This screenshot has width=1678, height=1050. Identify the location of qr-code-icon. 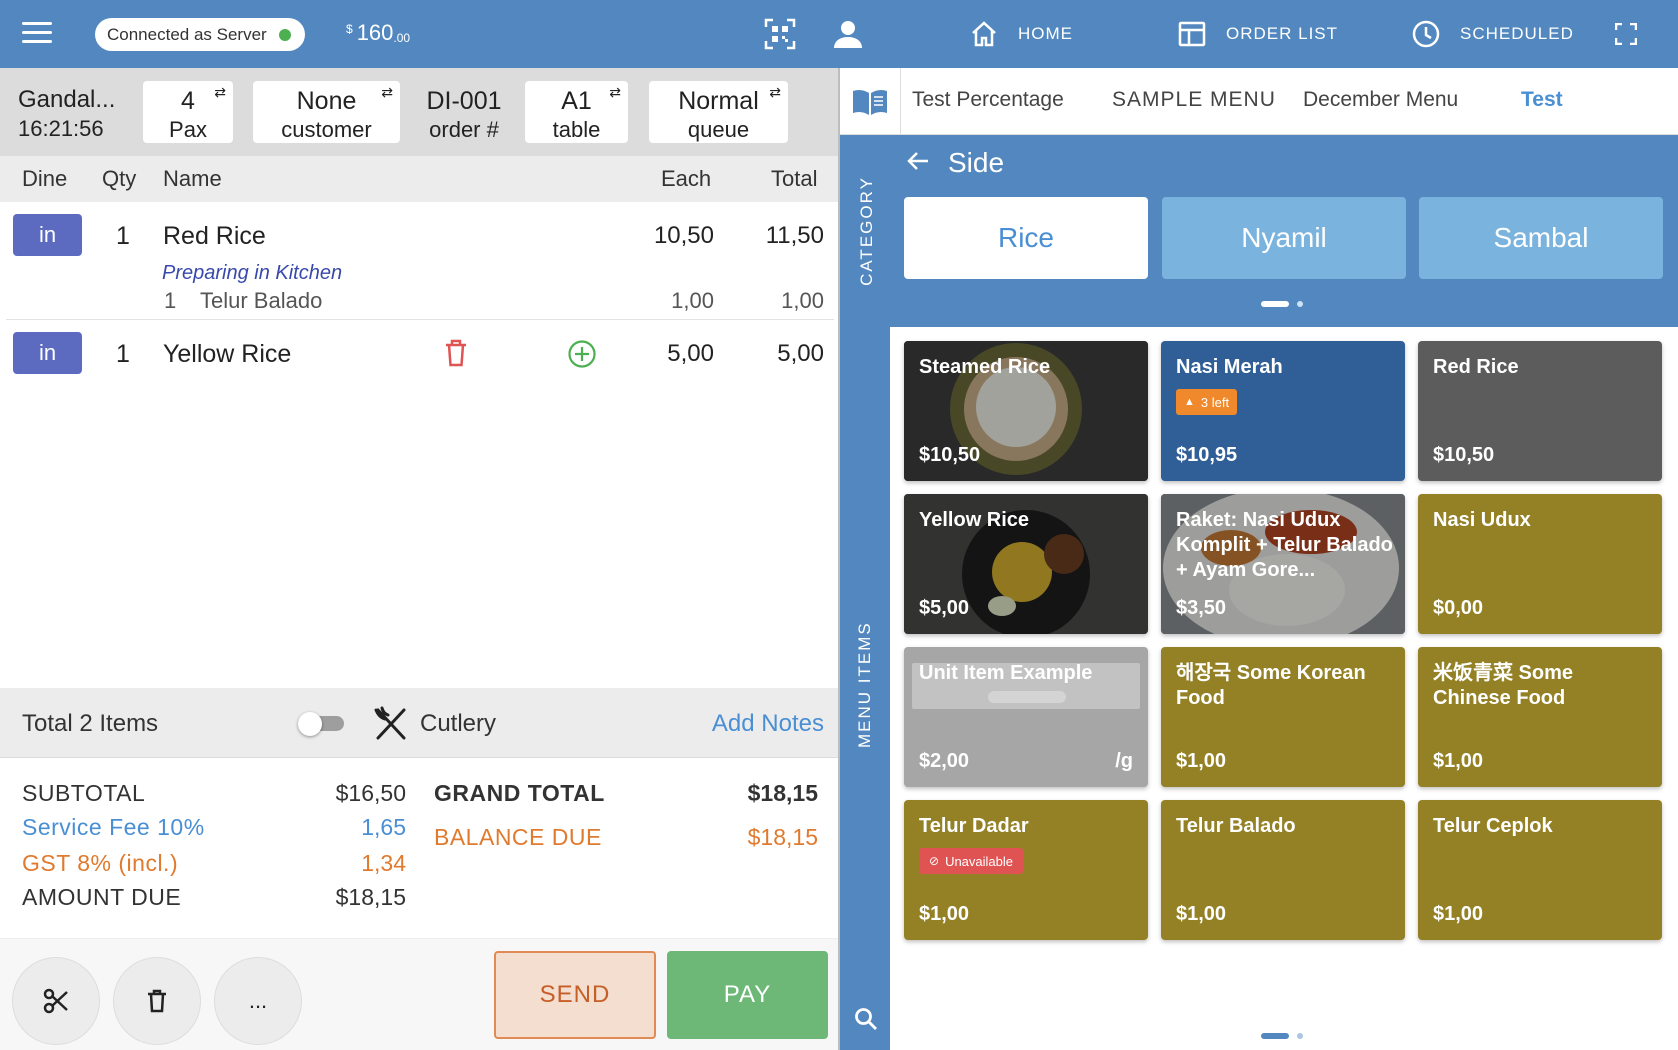
(780, 34).